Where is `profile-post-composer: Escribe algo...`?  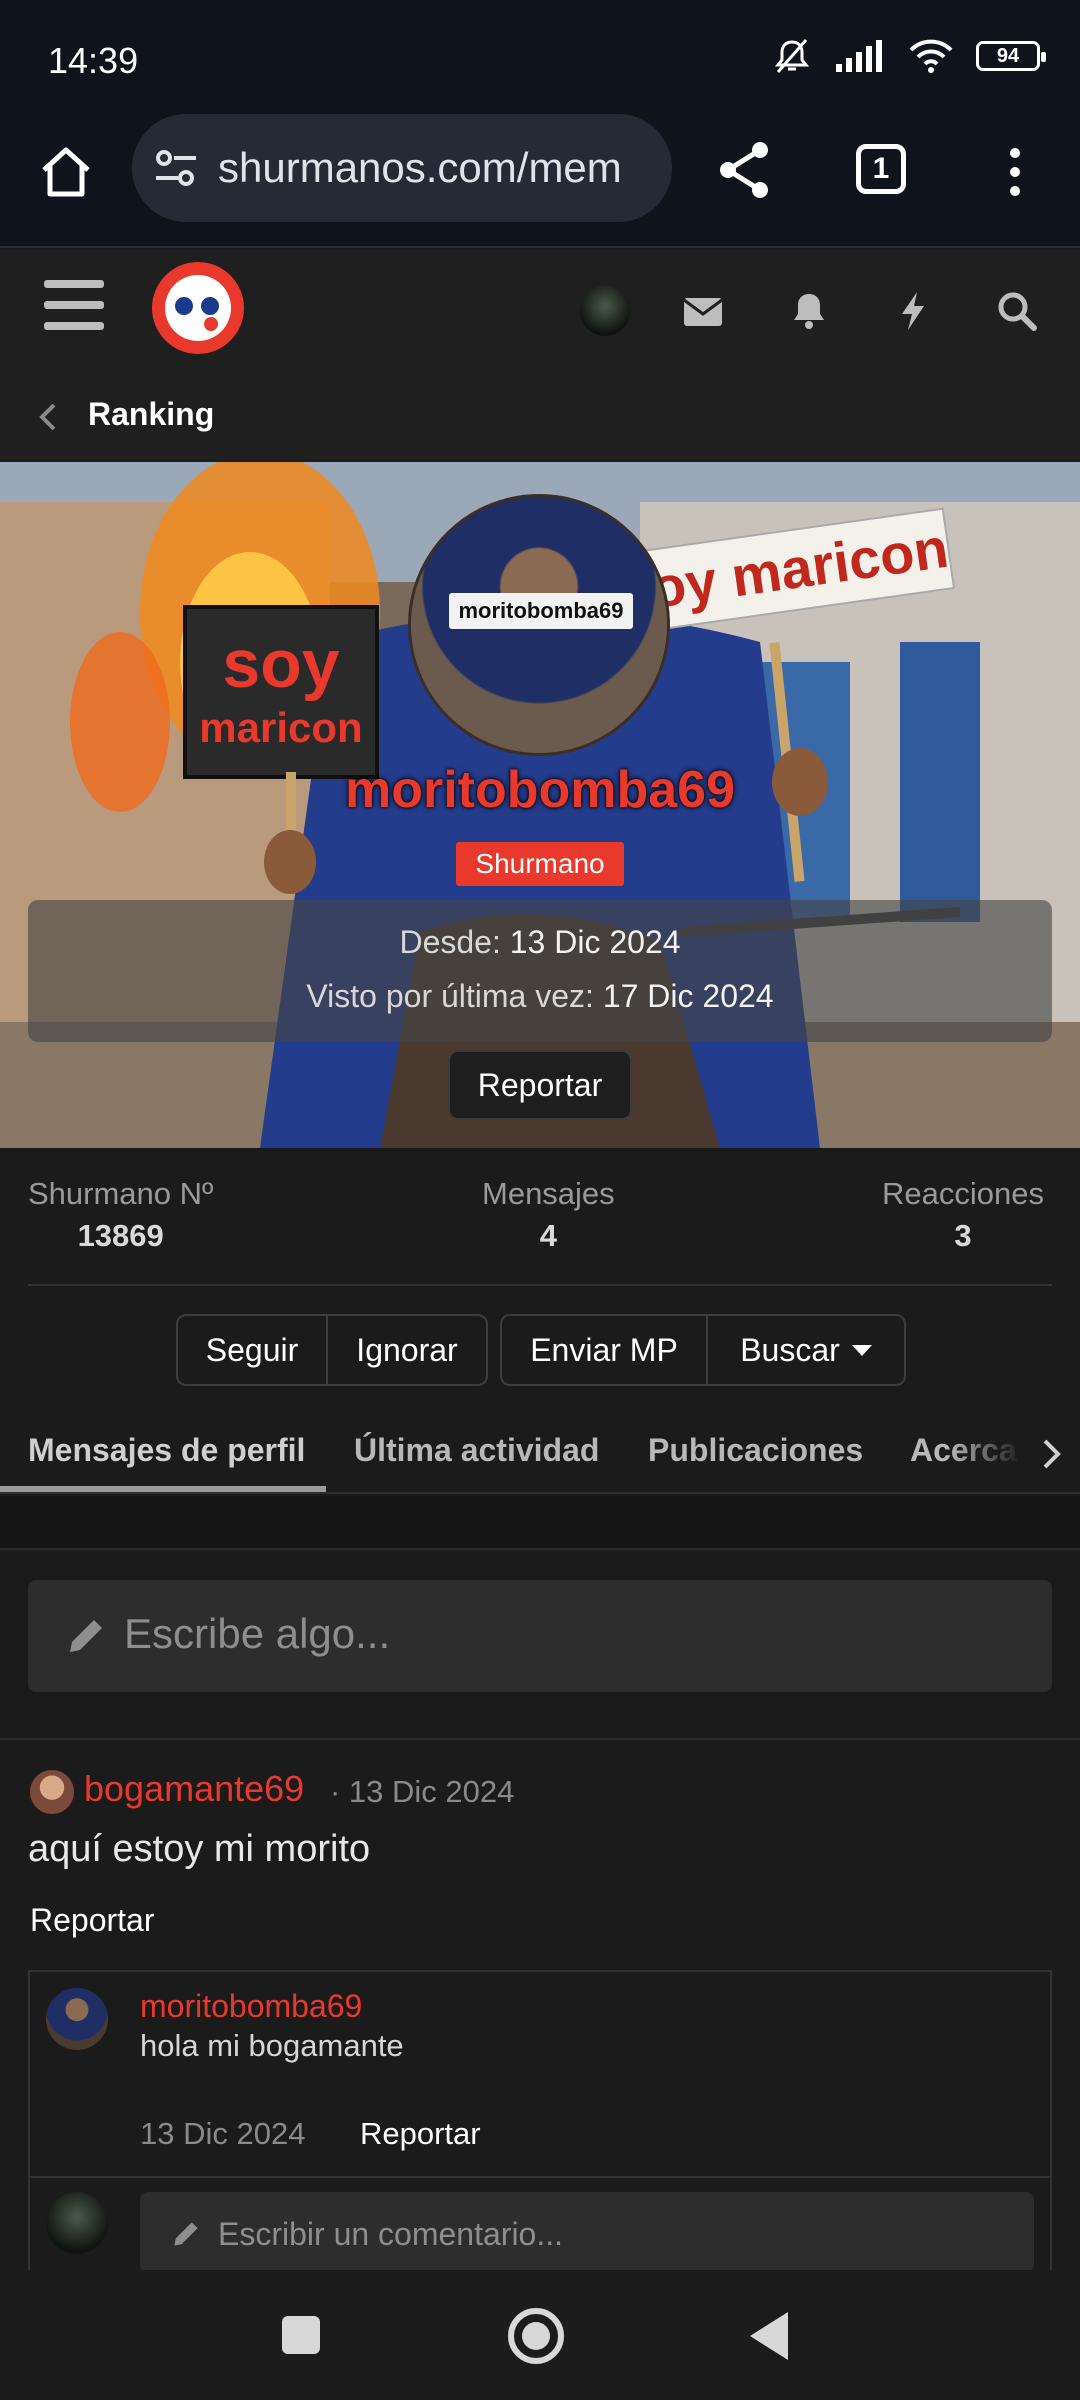 profile-post-composer: Escribe algo... is located at coordinates (540, 1646).